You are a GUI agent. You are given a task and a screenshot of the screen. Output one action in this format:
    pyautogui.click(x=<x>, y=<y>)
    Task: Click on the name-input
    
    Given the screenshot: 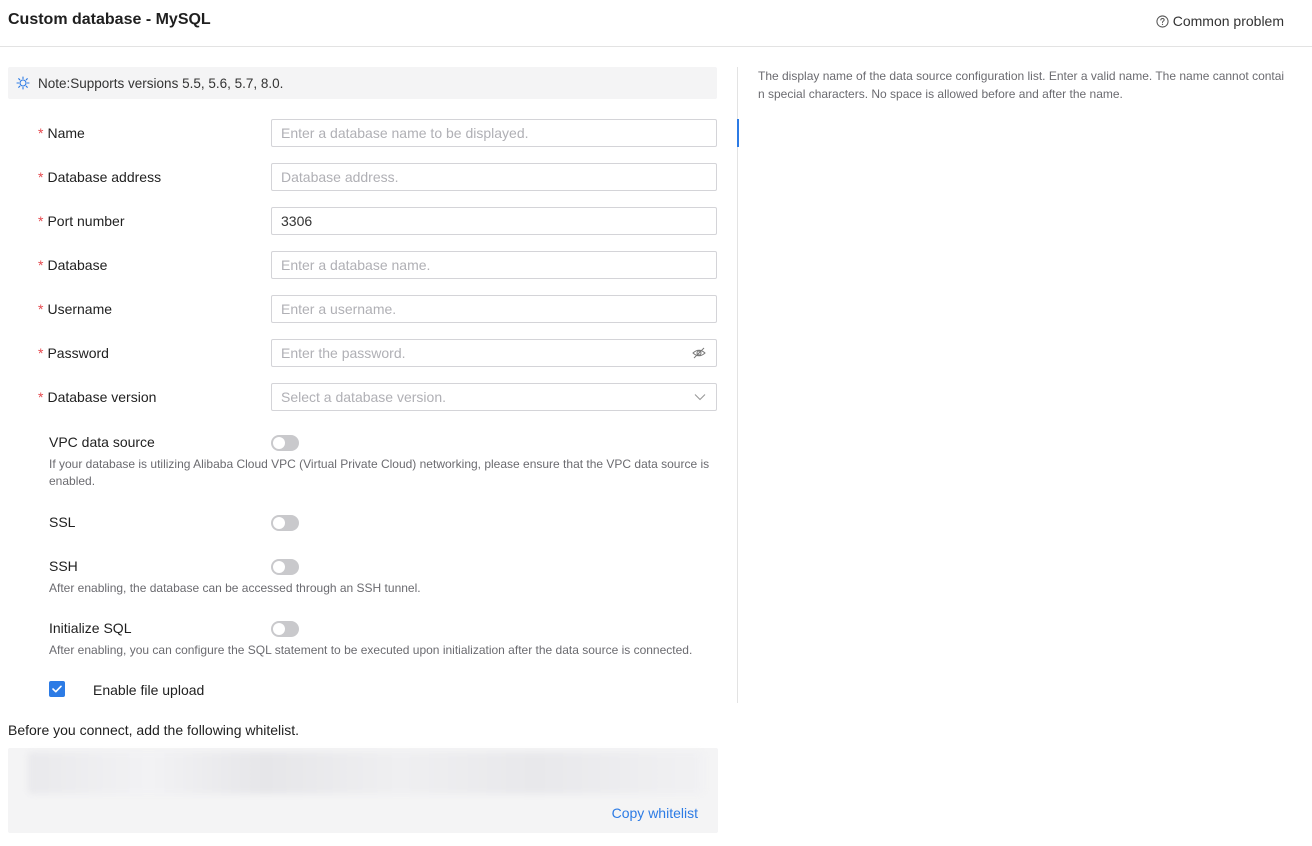 What is the action you would take?
    pyautogui.click(x=494, y=133)
    